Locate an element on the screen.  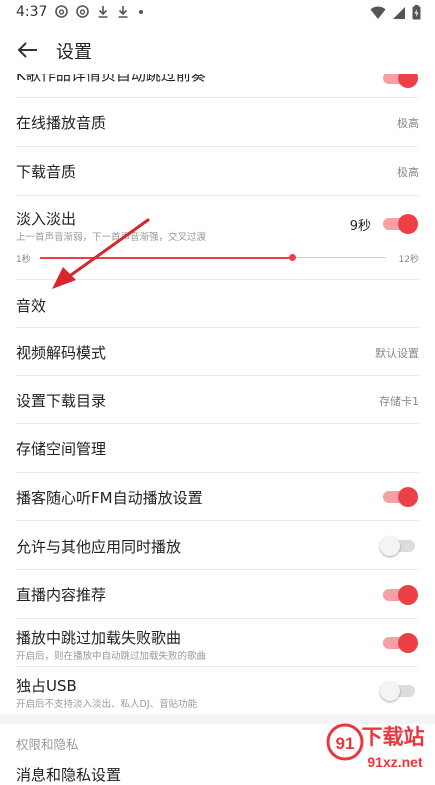
status-time: 4:37 is located at coordinates (32, 12).